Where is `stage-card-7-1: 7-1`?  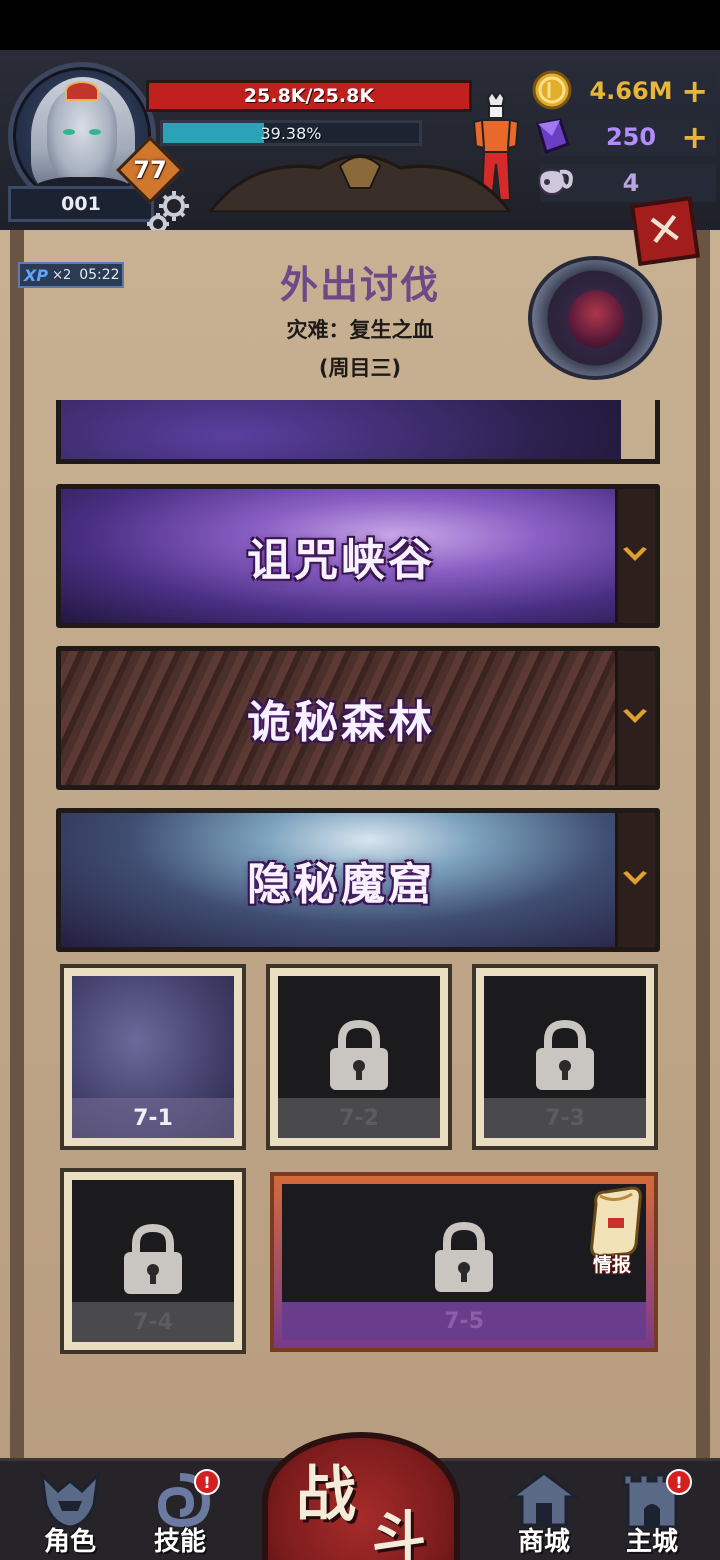 stage-card-7-1: 7-1 is located at coordinates (153, 1057).